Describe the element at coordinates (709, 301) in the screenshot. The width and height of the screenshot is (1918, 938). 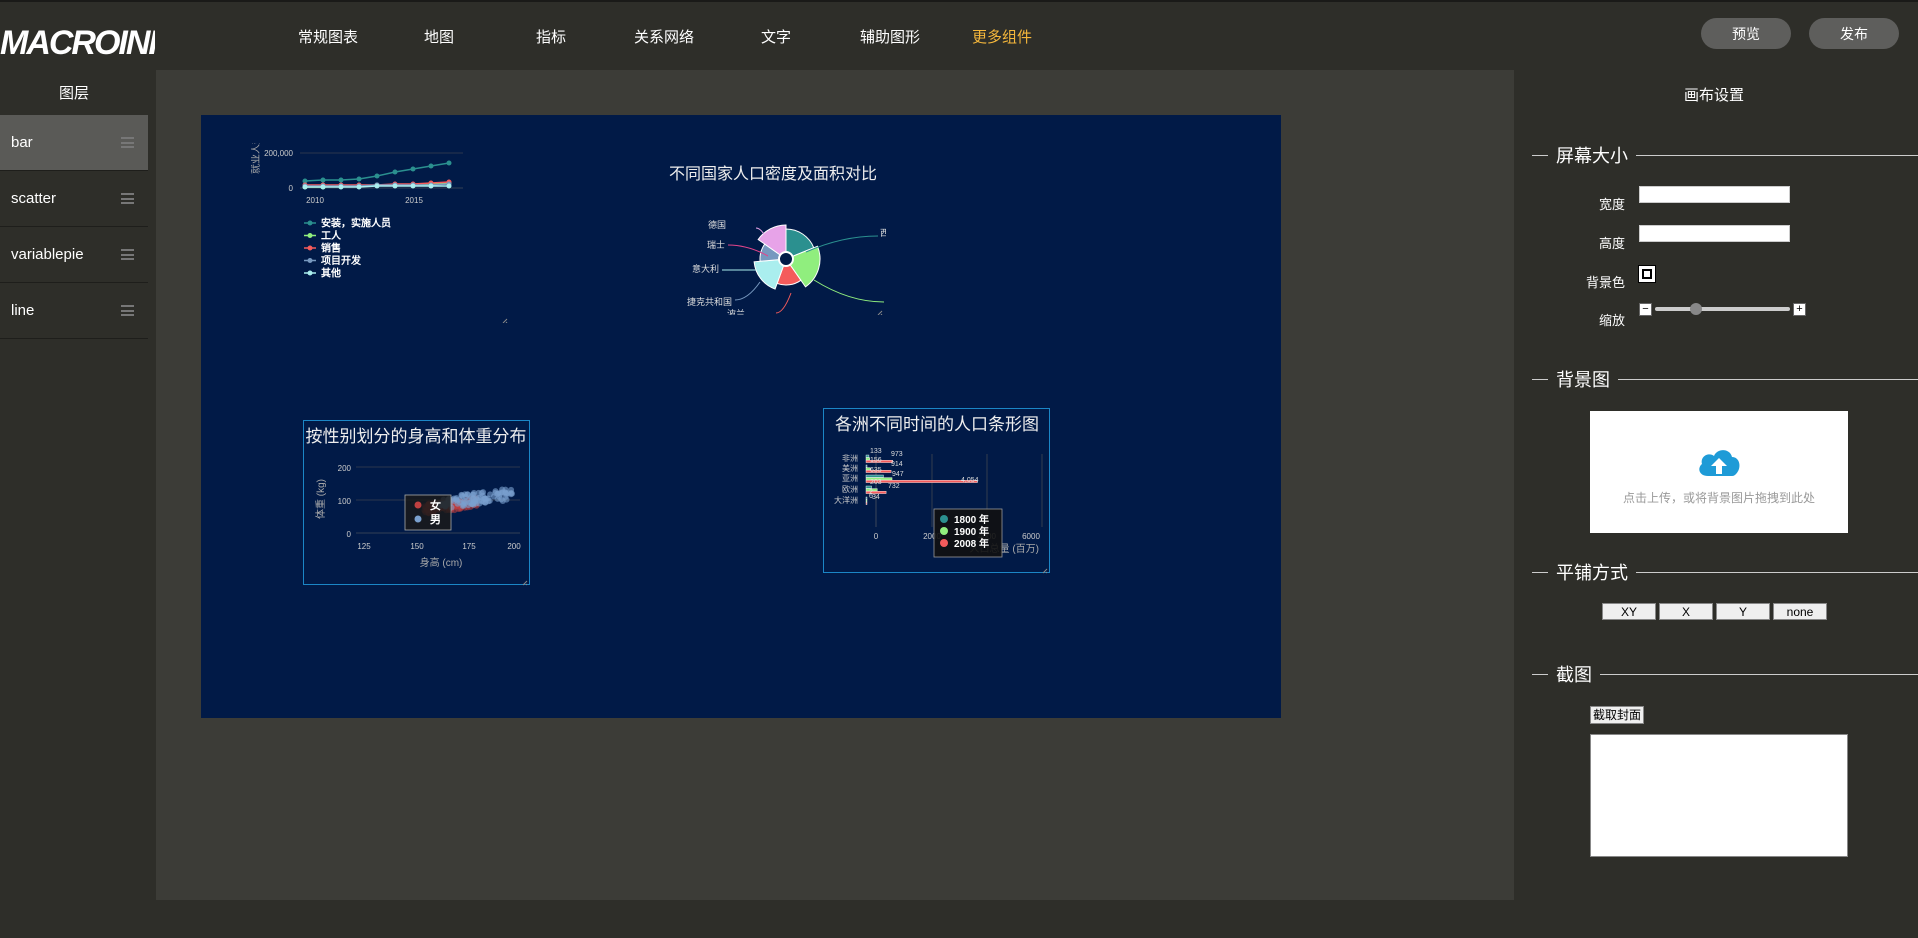
I see `pie-label: 捷克共和国` at that location.